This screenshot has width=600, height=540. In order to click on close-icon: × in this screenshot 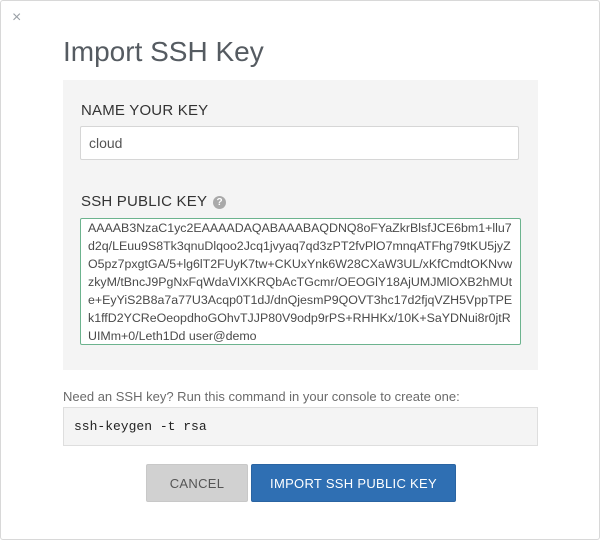, I will do `click(16, 18)`.